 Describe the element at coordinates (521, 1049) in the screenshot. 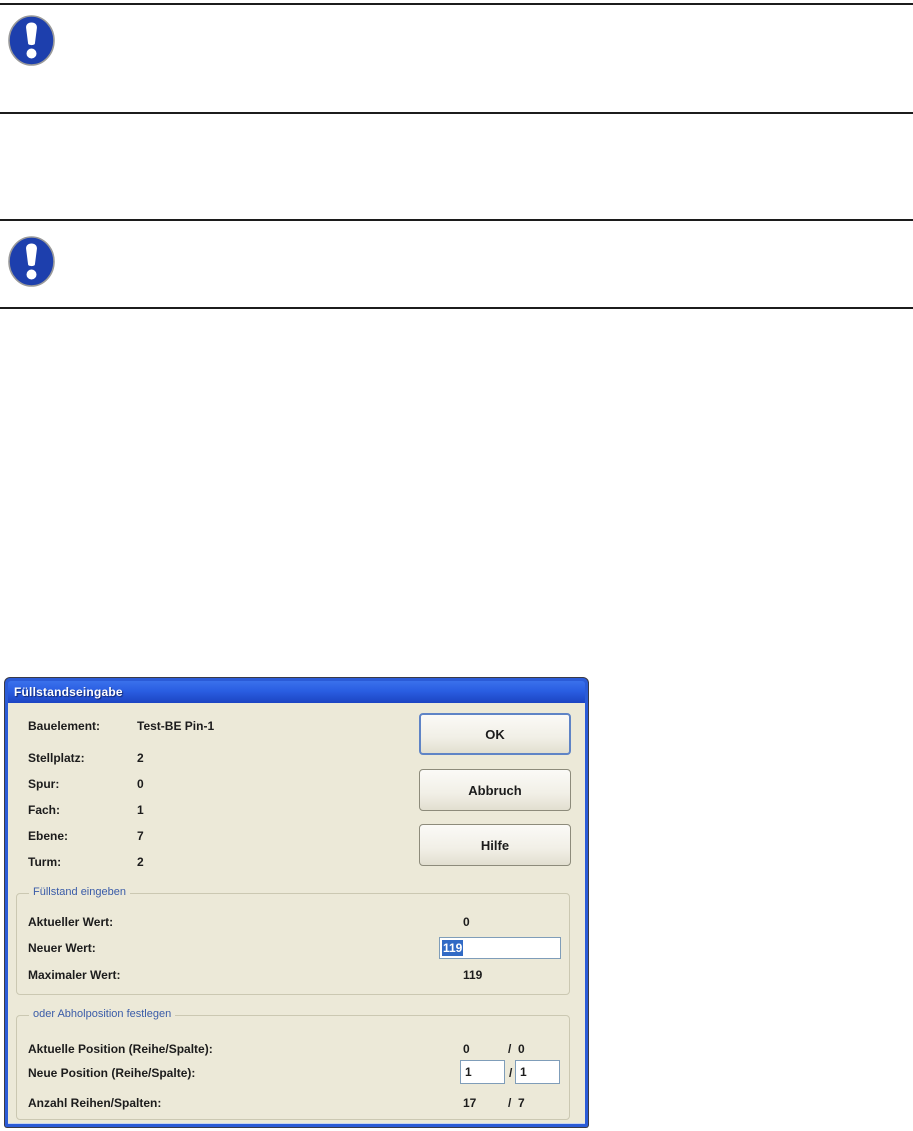

I see `aktuelle-position-spalte-value: 0` at that location.